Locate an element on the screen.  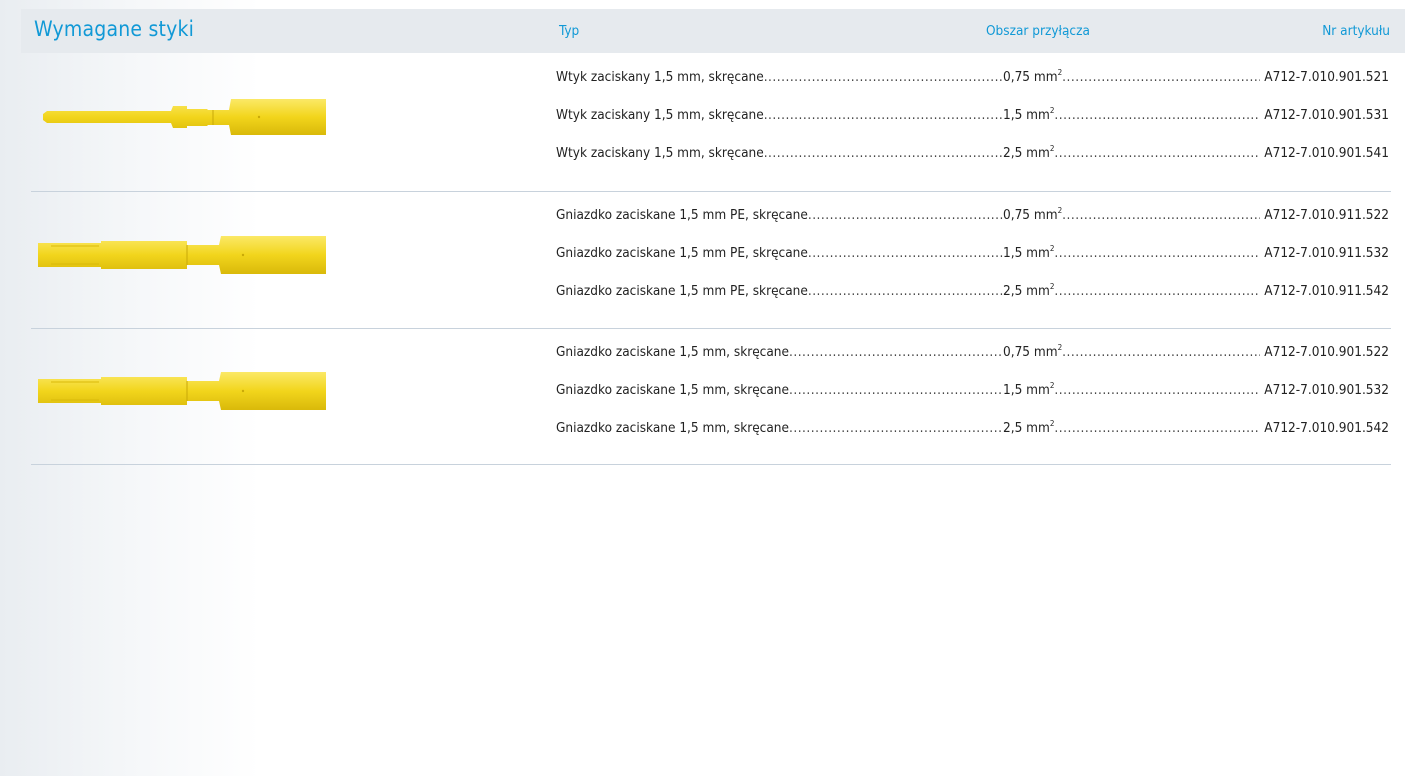
article-number: A712-7.010.901.522 is located at coordinates (1326, 352).